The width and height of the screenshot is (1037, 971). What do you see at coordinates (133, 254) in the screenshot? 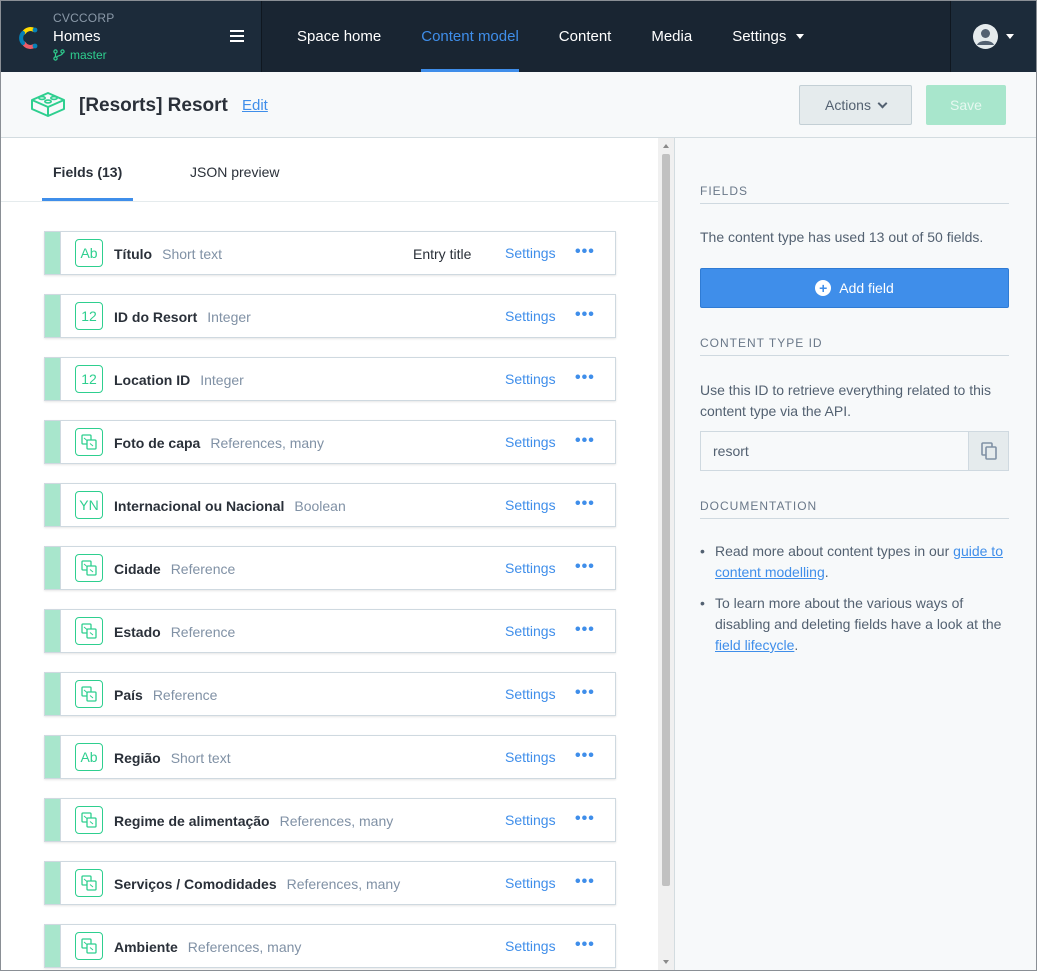
I see `field-name: Título` at bounding box center [133, 254].